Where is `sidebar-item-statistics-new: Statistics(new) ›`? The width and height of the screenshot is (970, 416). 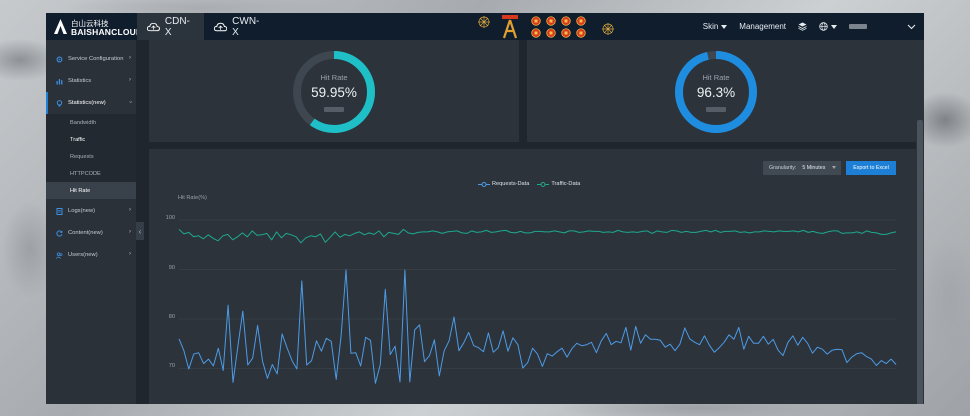
sidebar-item-statistics-new: Statistics(new) › is located at coordinates (91, 103).